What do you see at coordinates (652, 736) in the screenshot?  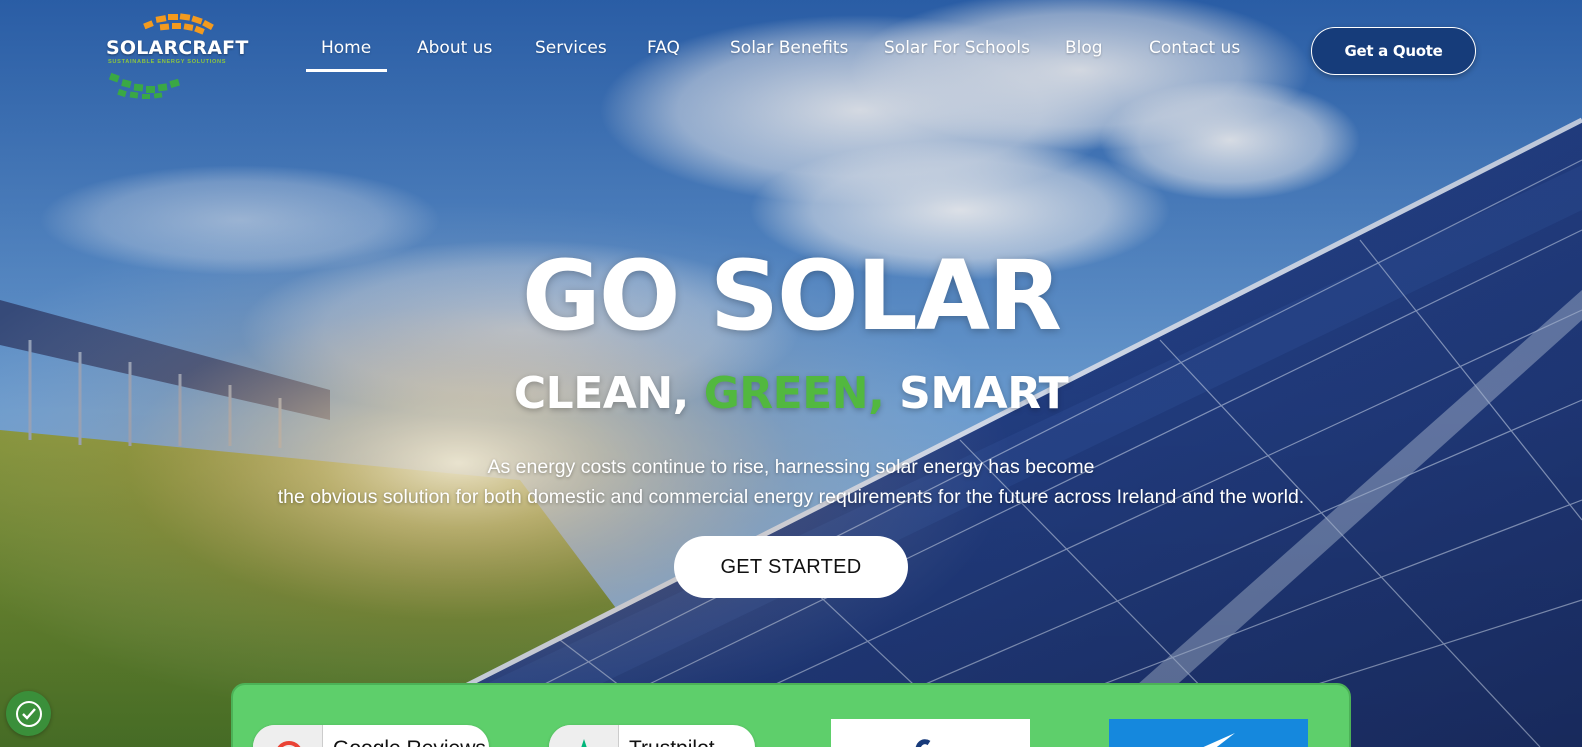 I see `trustpilot-badge: Trustpilot` at bounding box center [652, 736].